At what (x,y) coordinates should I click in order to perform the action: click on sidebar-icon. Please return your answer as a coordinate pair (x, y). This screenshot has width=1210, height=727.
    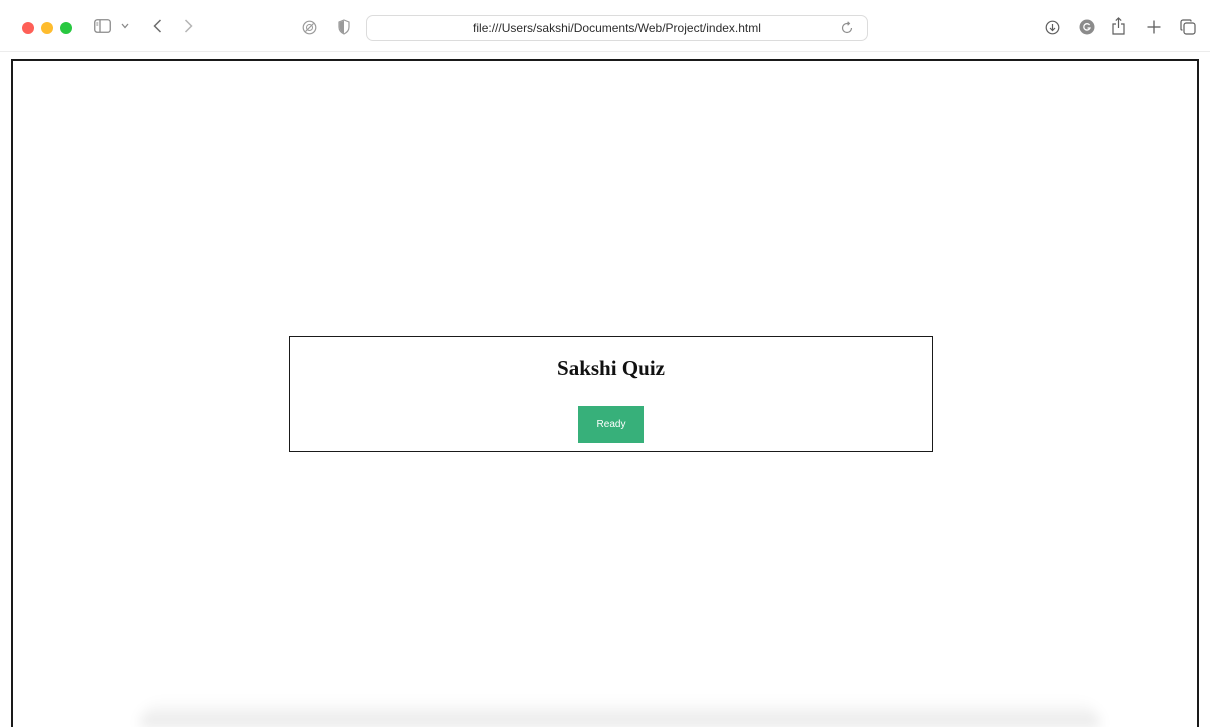
    Looking at the image, I should click on (102, 26).